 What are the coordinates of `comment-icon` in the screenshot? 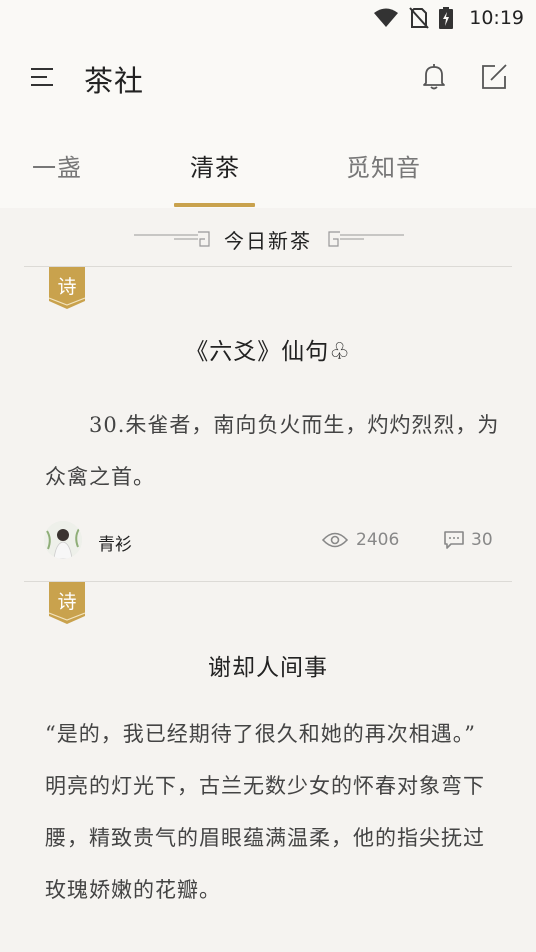 It's located at (454, 540).